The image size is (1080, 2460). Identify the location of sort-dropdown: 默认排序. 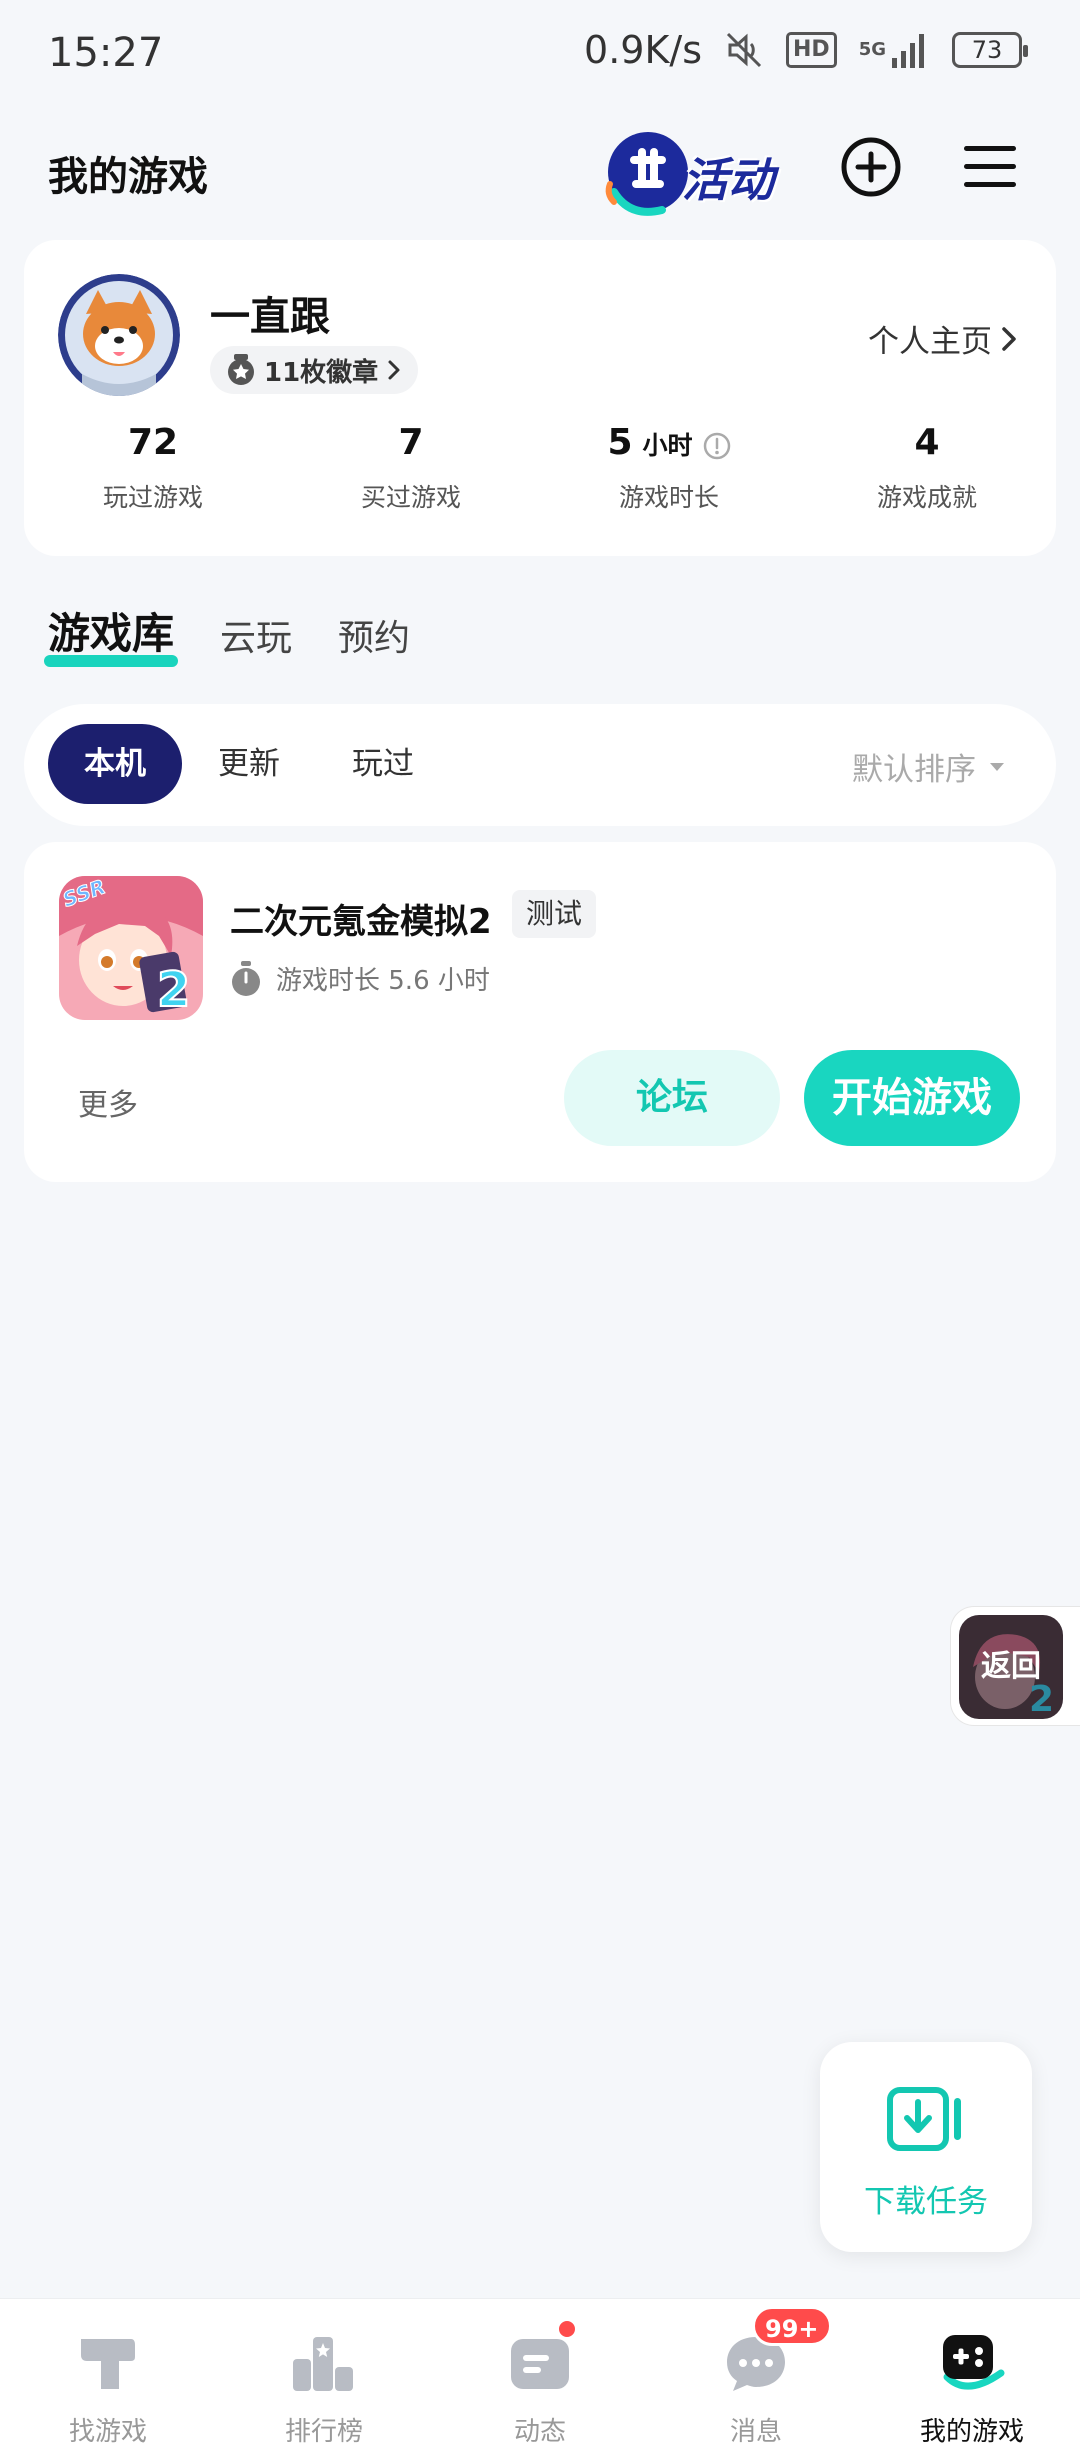
(929, 766).